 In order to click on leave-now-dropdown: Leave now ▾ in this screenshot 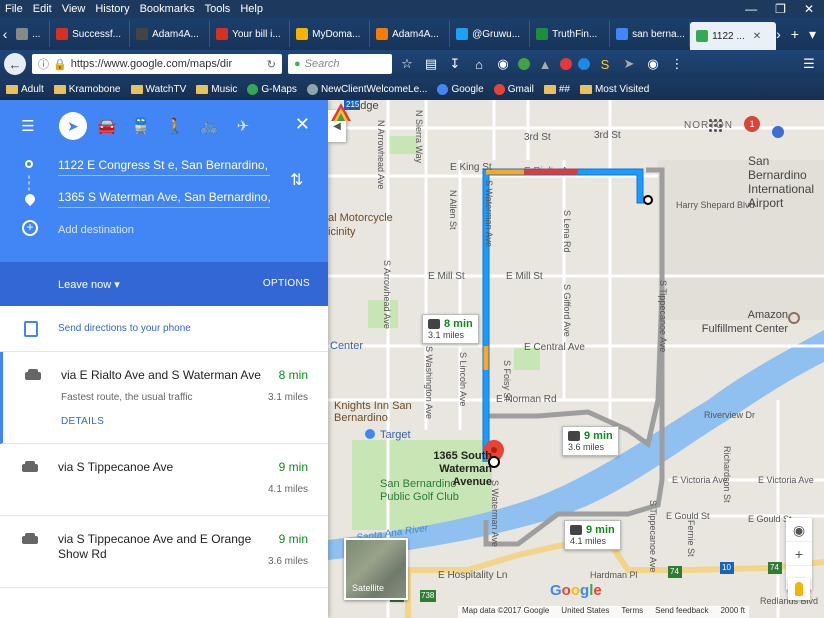, I will do `click(89, 284)`.